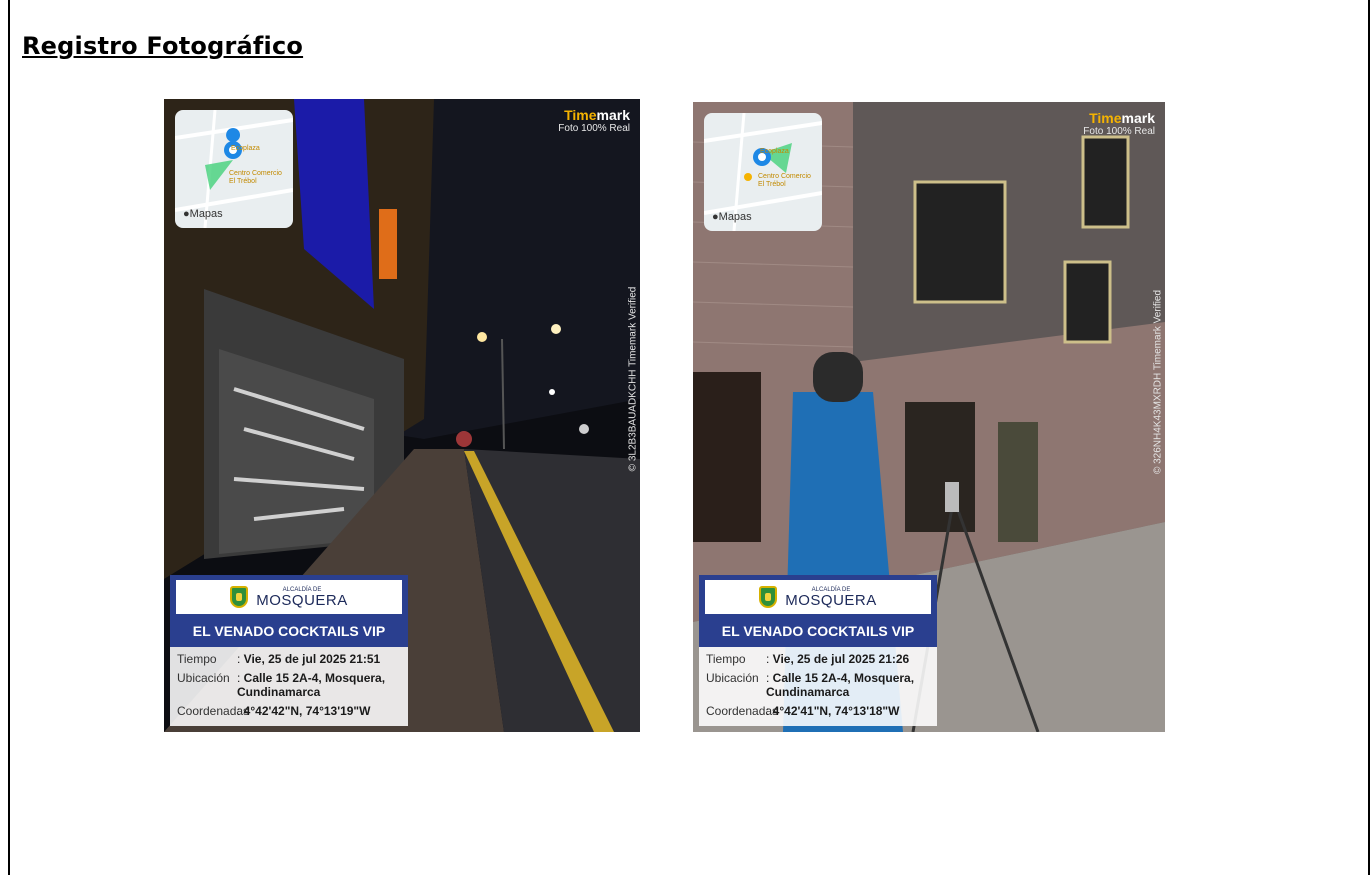  What do you see at coordinates (163, 46) in the screenshot?
I see `document-title: Registro Fotográfico` at bounding box center [163, 46].